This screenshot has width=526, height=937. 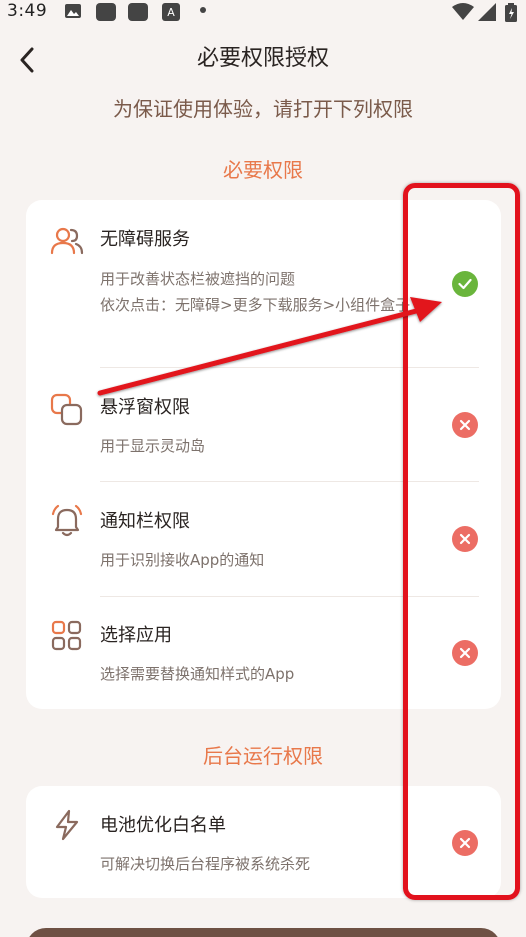 What do you see at coordinates (203, 10) in the screenshot?
I see `dot-icon` at bounding box center [203, 10].